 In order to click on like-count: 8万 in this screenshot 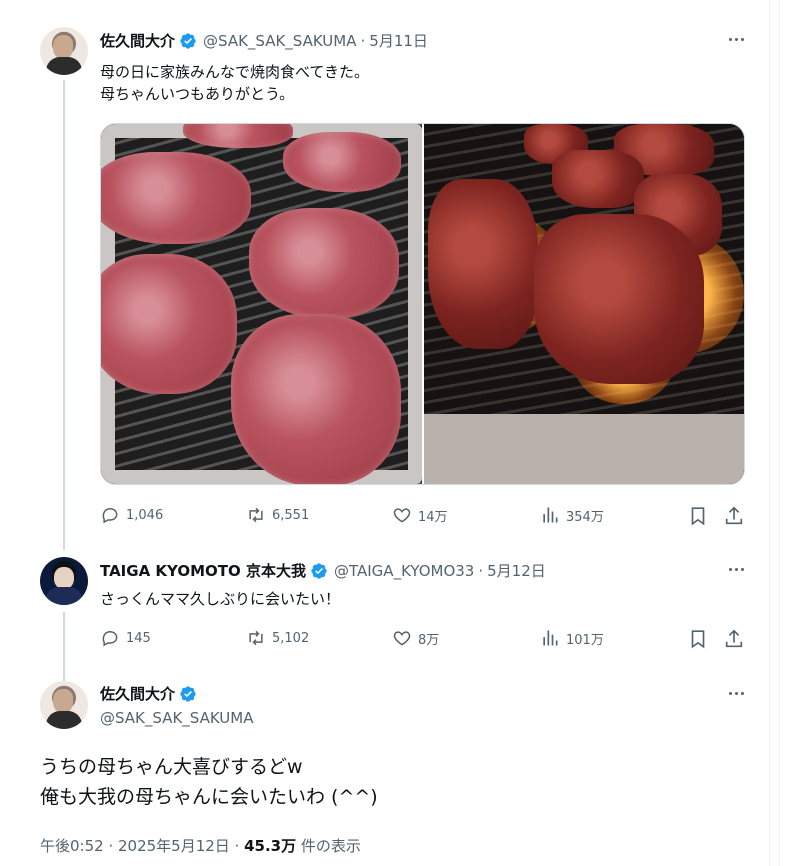, I will do `click(429, 640)`.